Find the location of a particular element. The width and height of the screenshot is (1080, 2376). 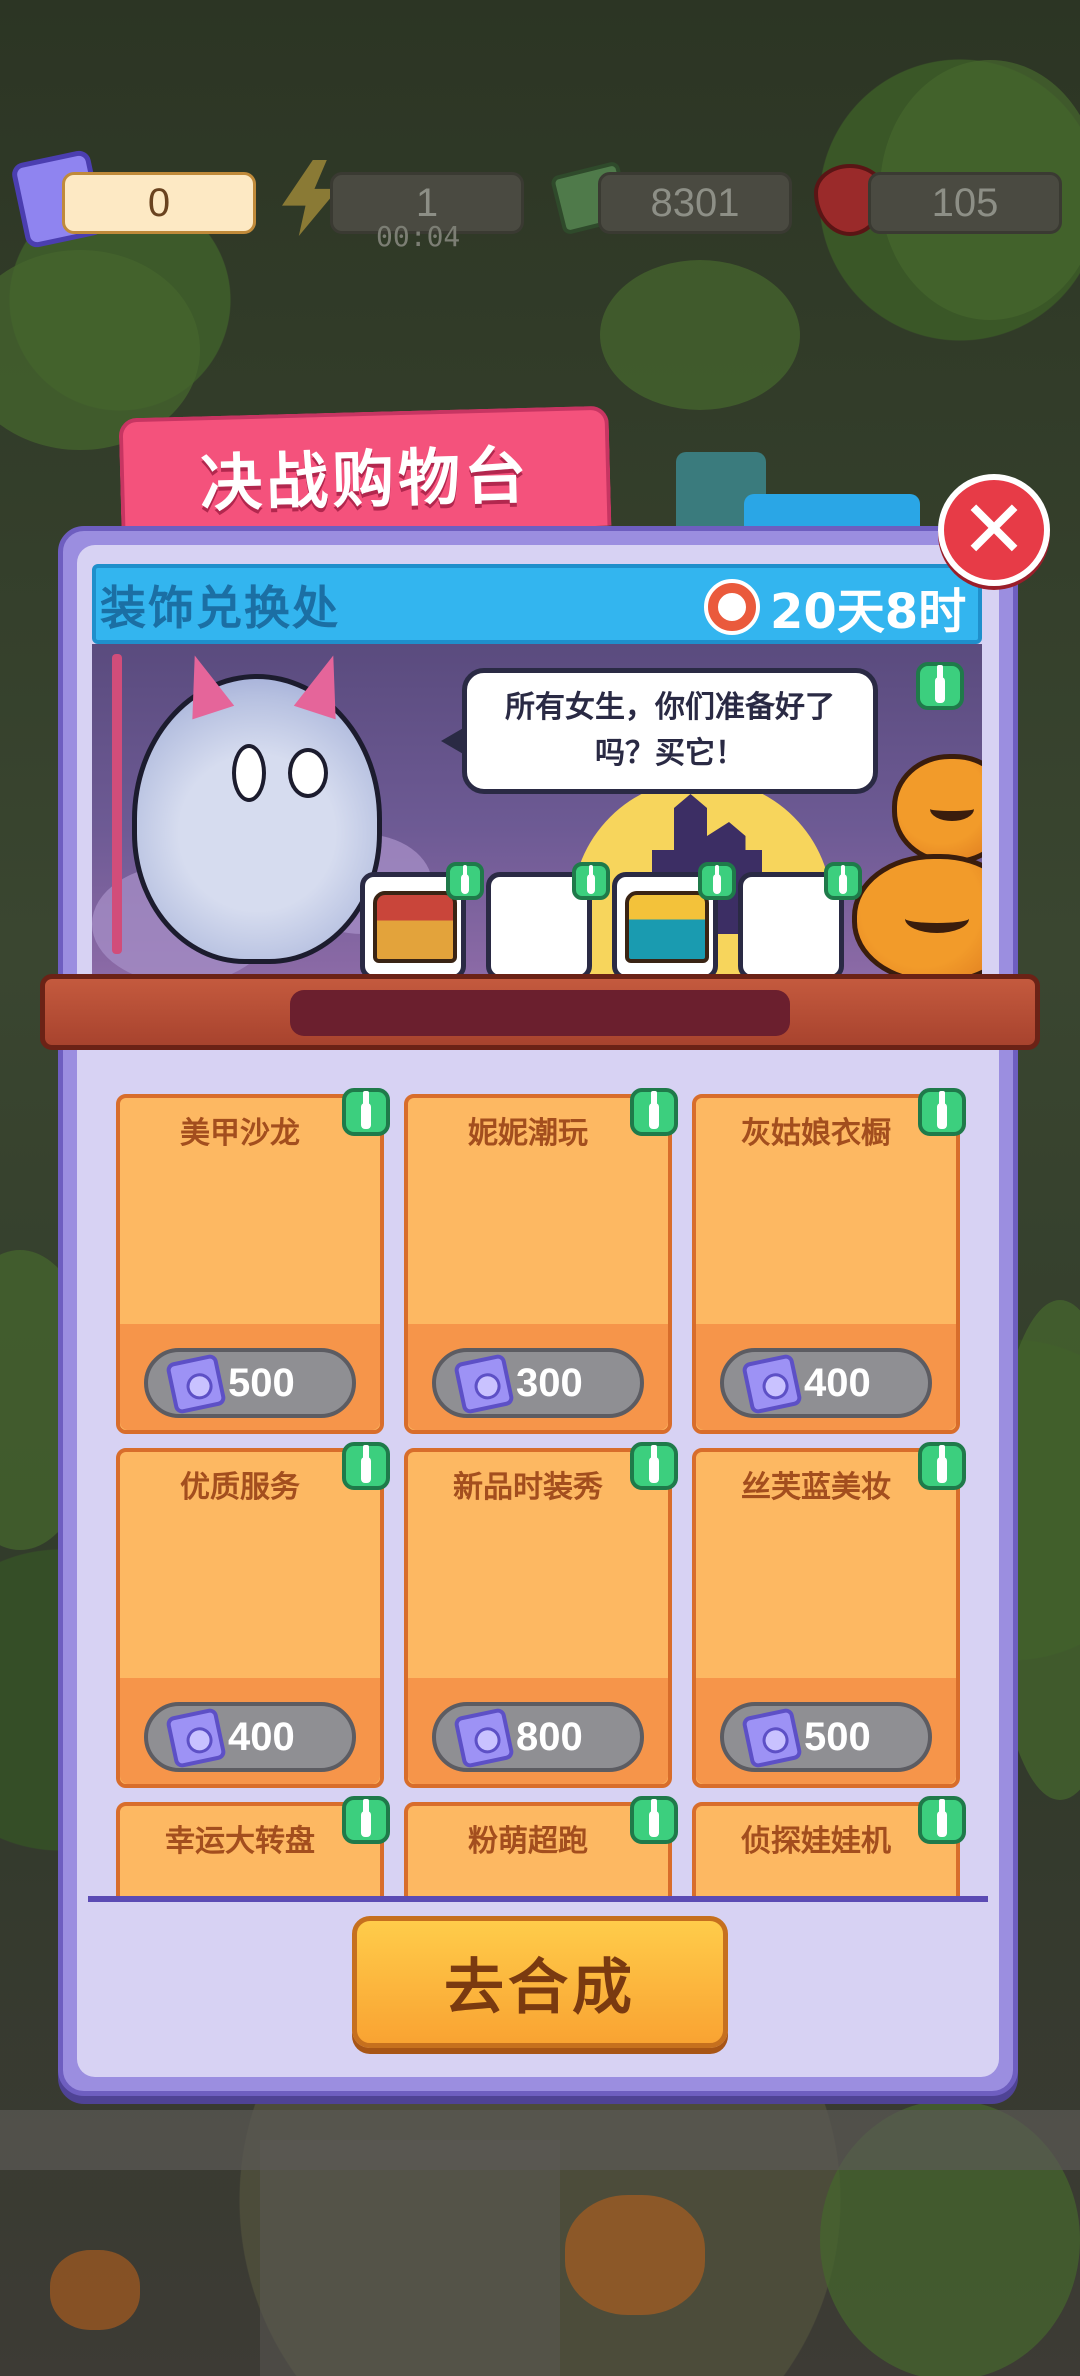

item-name: 美甲沙龙 is located at coordinates (240, 1133).